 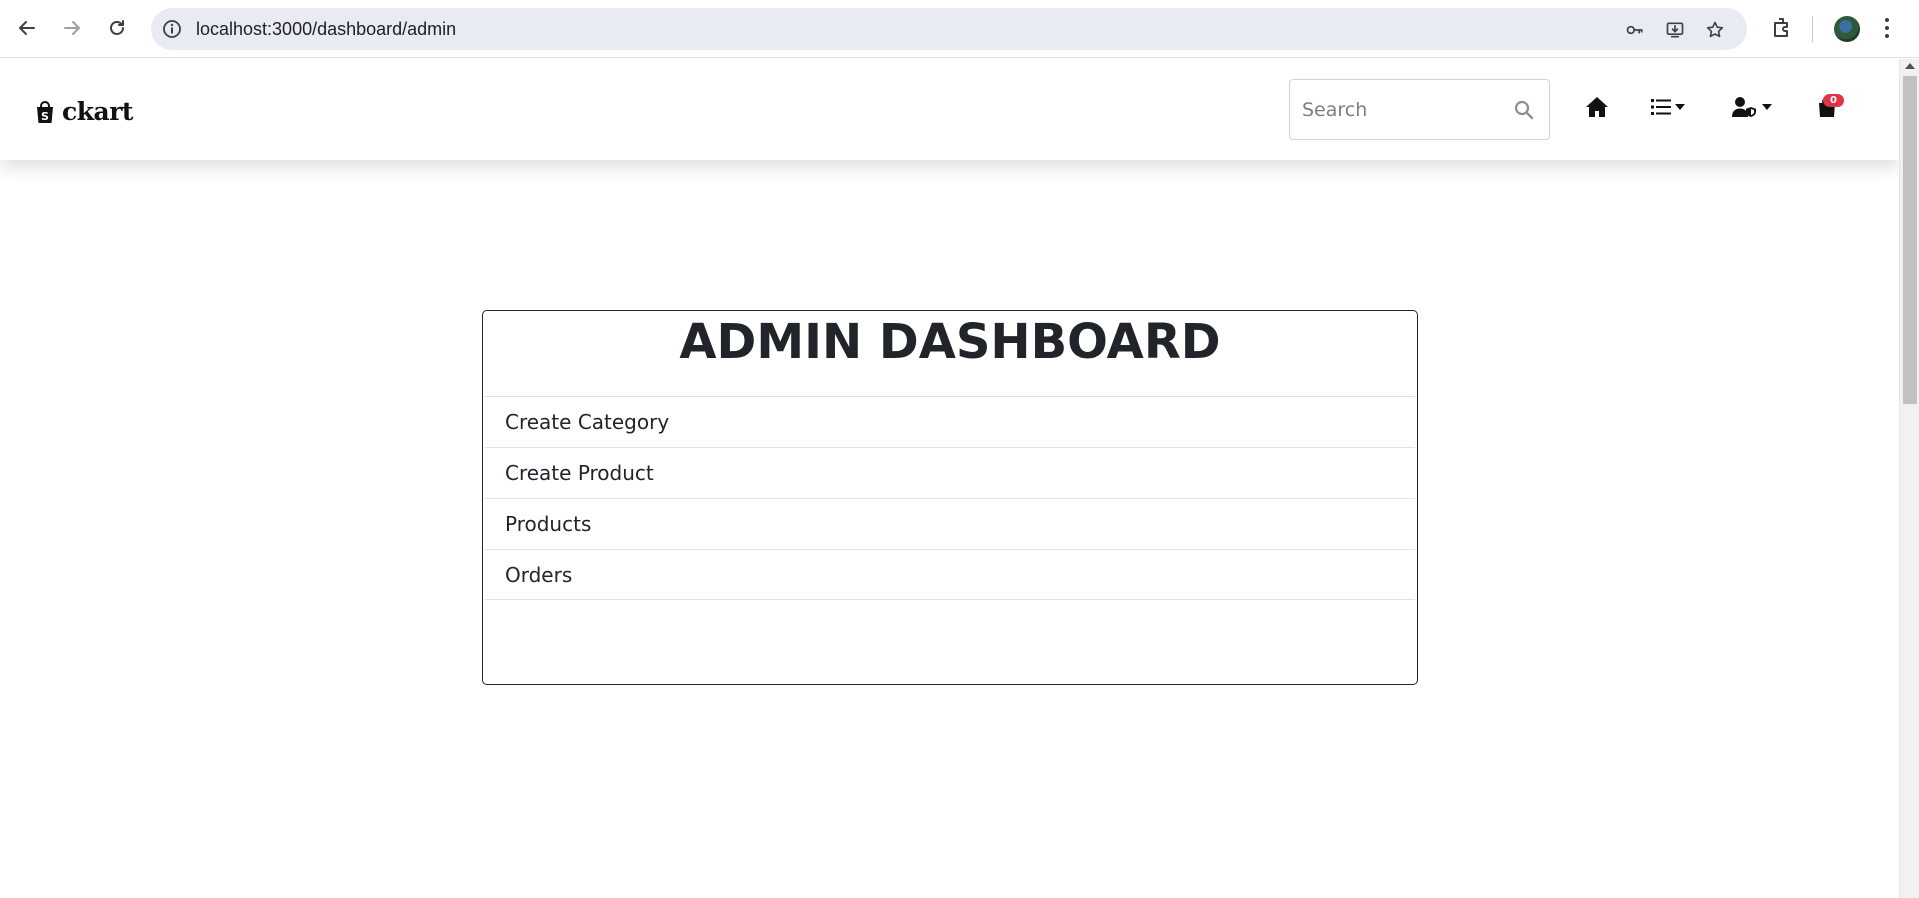 I want to click on shopping-bag-icon: S, so click(x=45, y=111).